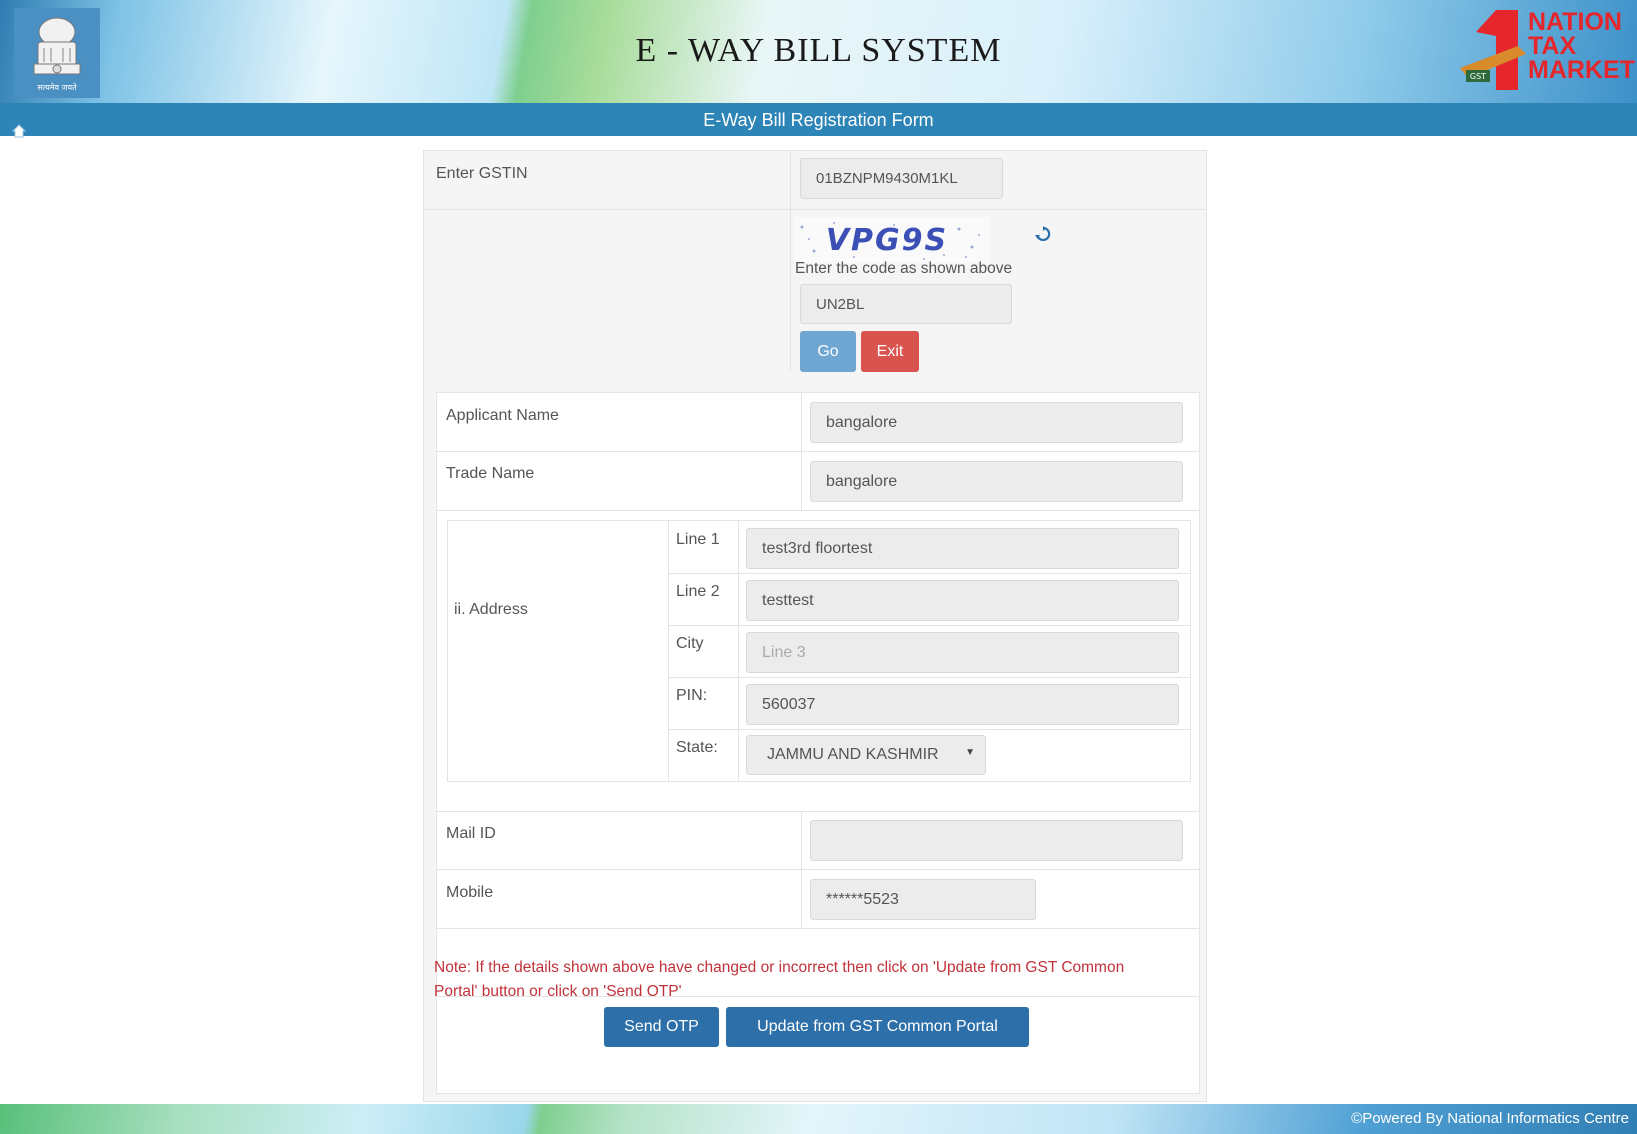 This screenshot has width=1637, height=1134. Describe the element at coordinates (482, 173) in the screenshot. I see `gstin-label: Enter GSTIN` at that location.